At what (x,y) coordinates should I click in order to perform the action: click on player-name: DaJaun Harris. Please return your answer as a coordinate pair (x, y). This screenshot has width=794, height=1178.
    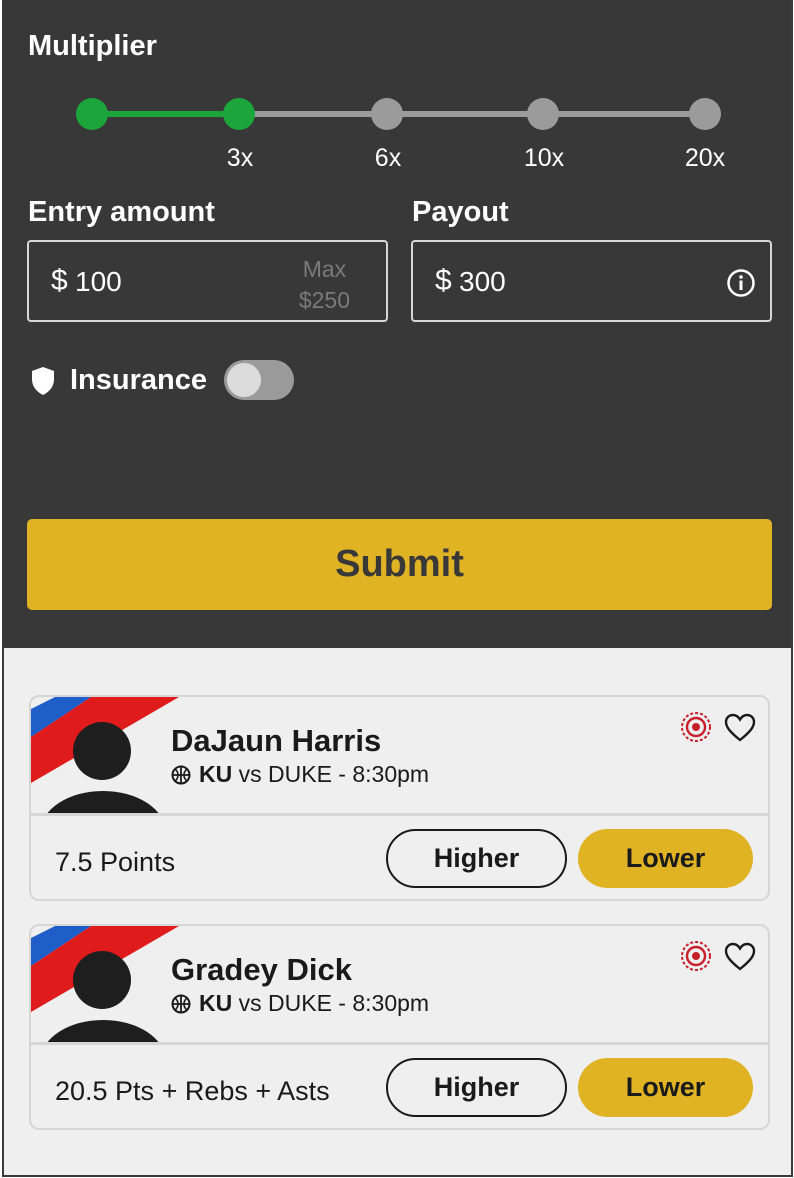
    Looking at the image, I should click on (276, 740).